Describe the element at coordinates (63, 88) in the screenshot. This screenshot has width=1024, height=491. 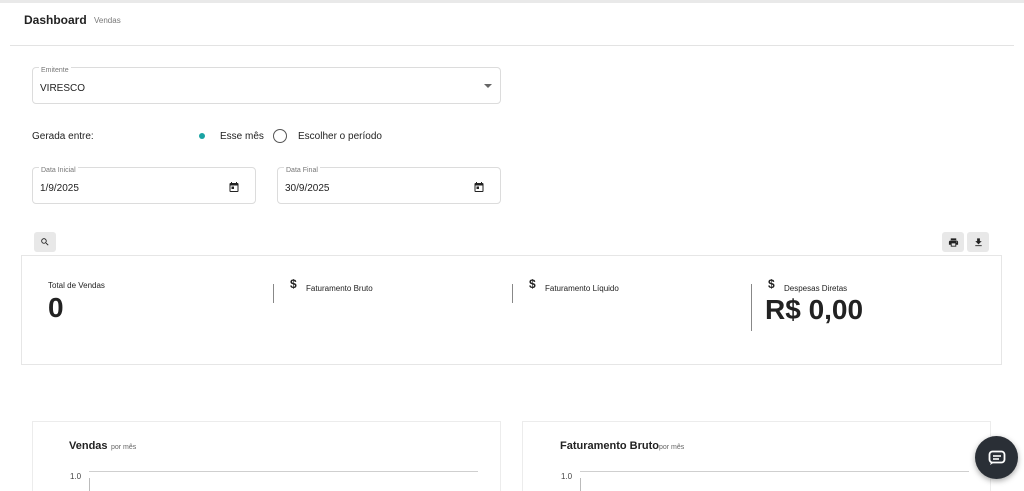
I see `emitente-value: VIRESCO` at that location.